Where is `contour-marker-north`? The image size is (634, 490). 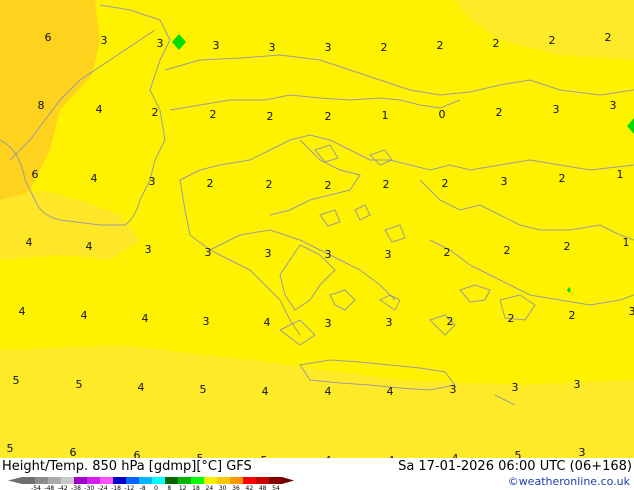
contour-marker-north is located at coordinates (179, 42).